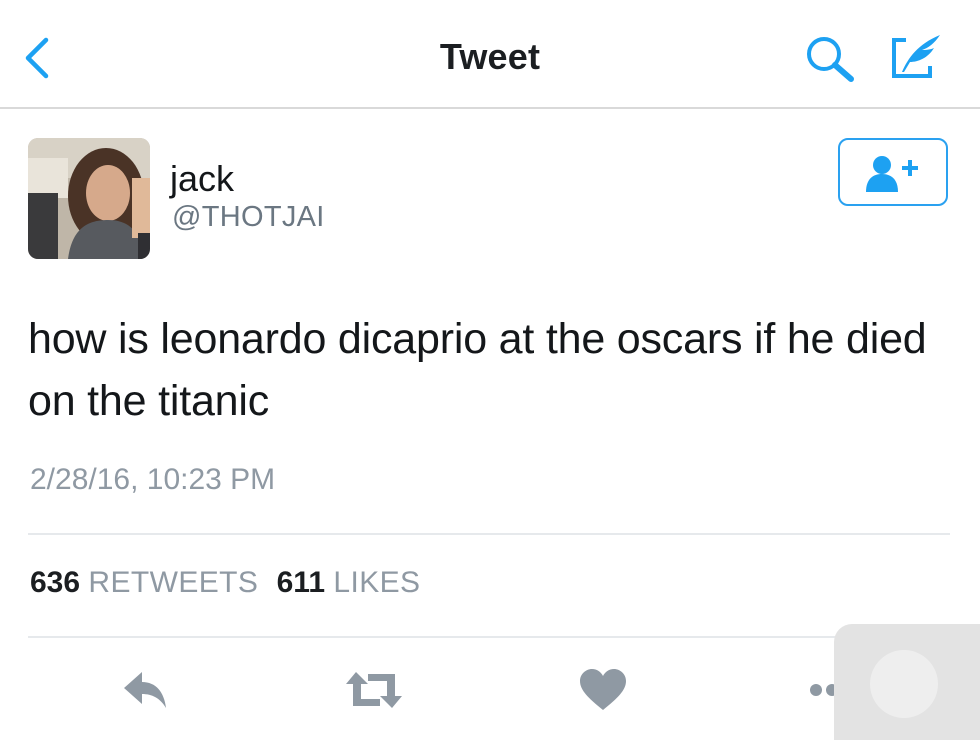 The height and width of the screenshot is (740, 980). I want to click on compose-button, so click(917, 57).